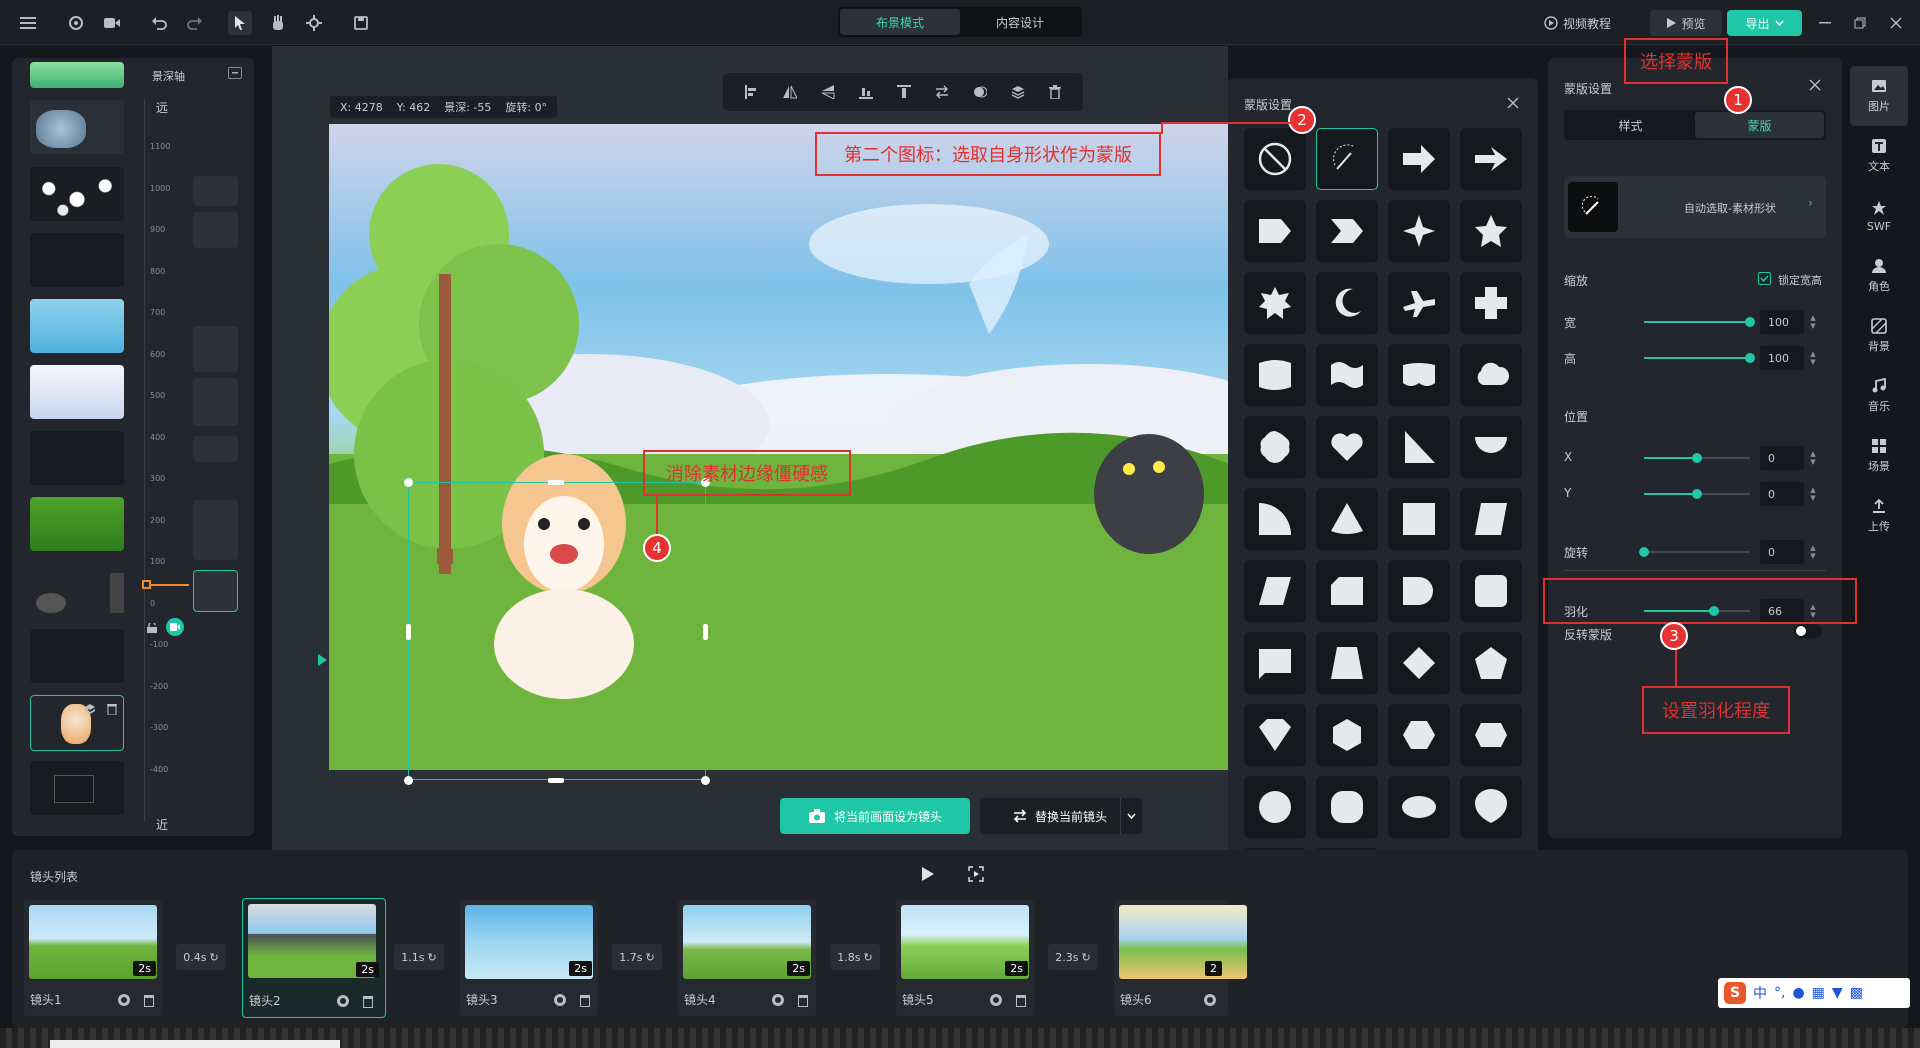 Image resolution: width=1920 pixels, height=1048 pixels. I want to click on mask-shape-self-icon, so click(1347, 159).